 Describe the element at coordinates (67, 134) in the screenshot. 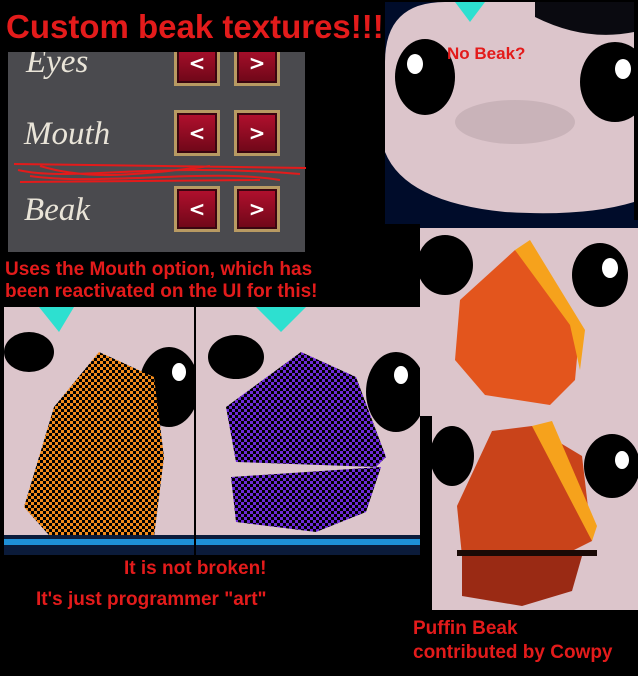

I see `option-label-mouth: Mouth` at that location.